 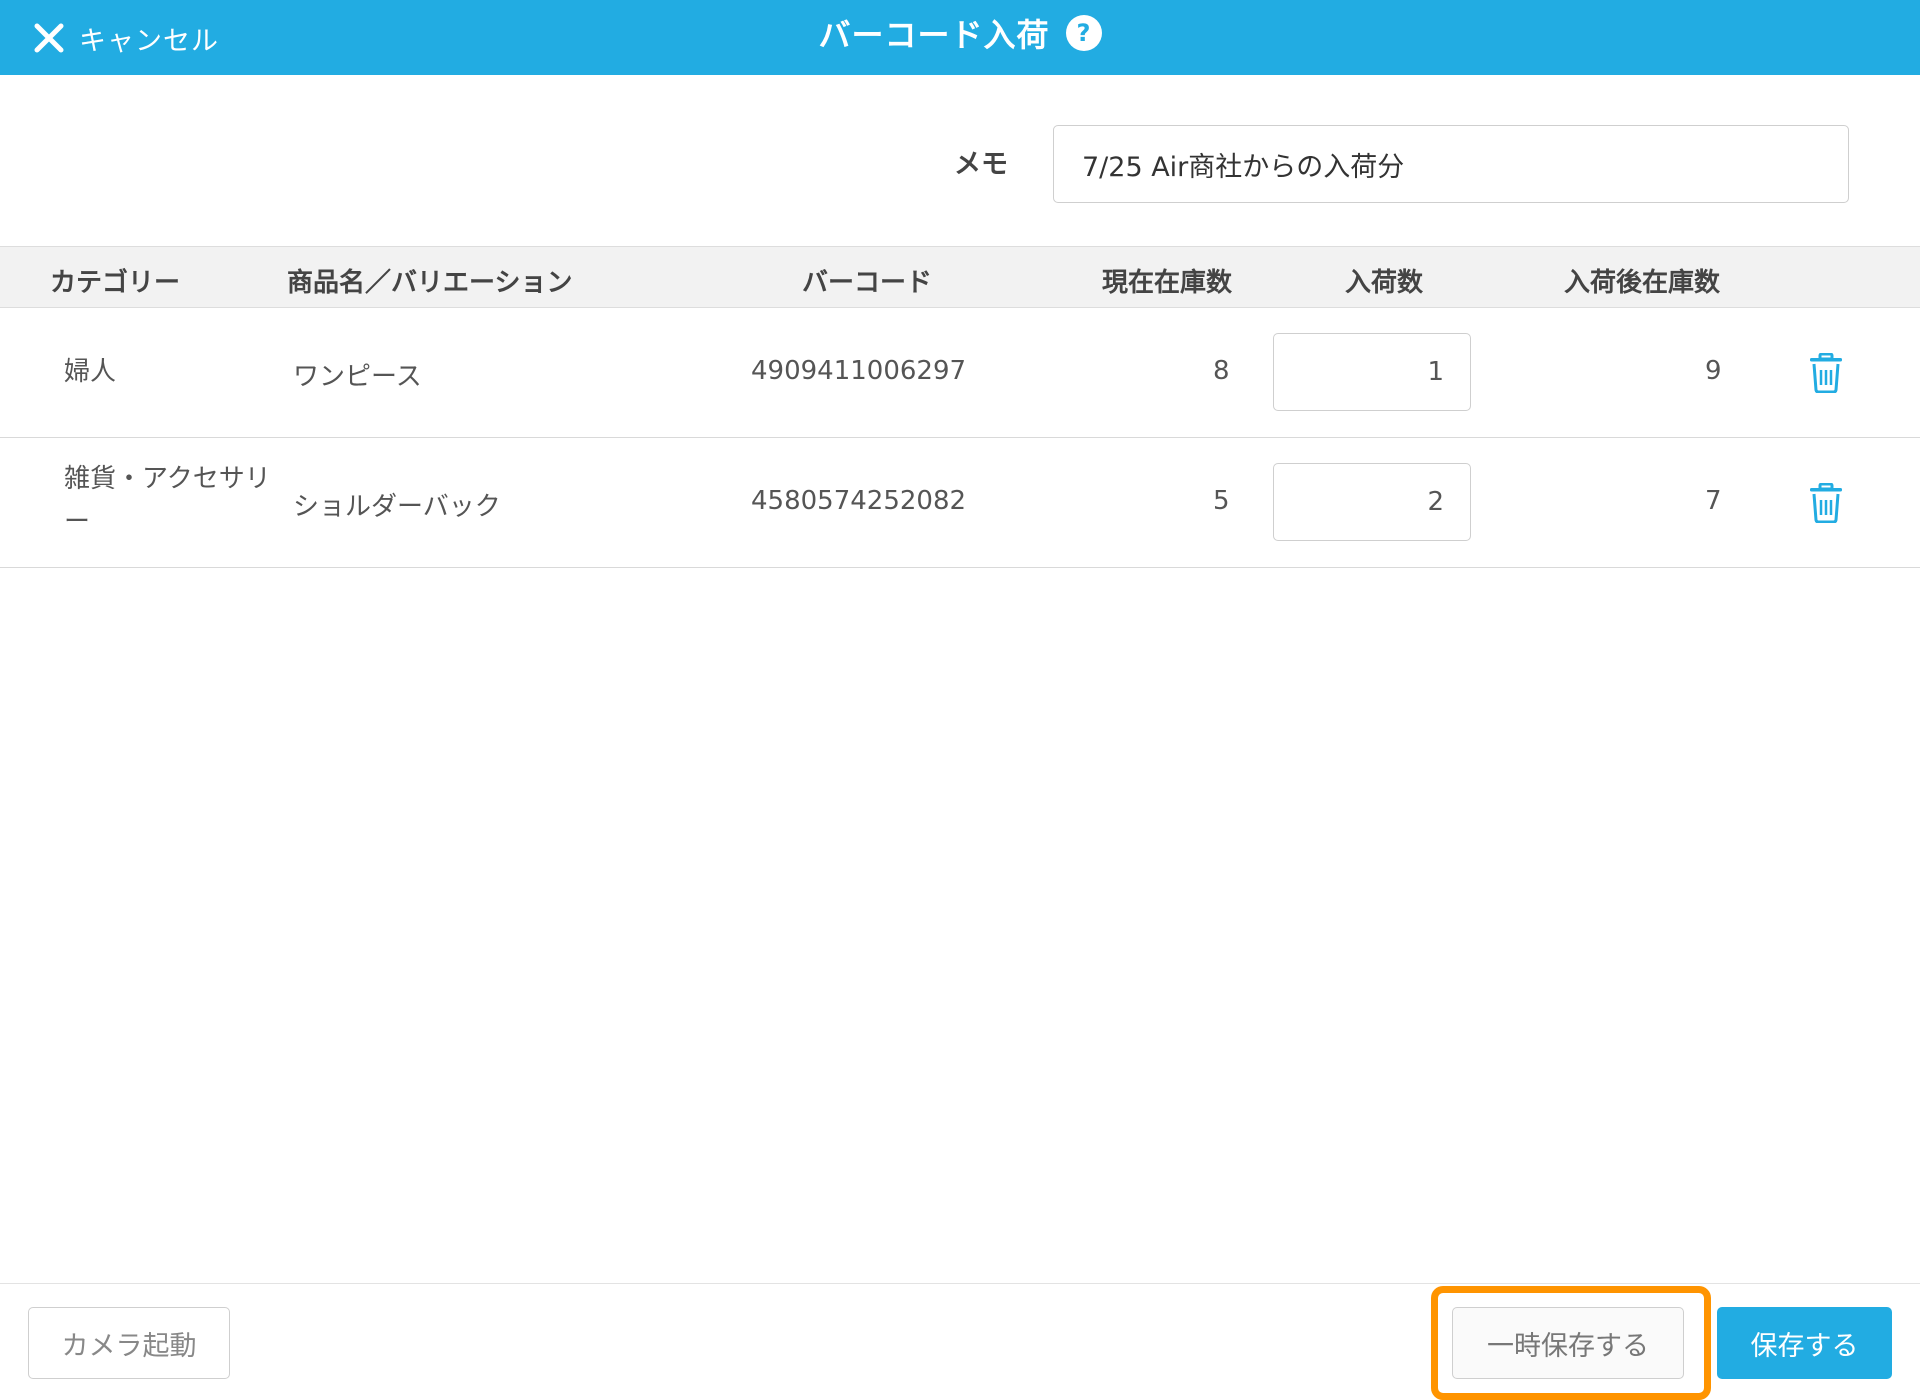 What do you see at coordinates (1083, 33) in the screenshot?
I see `help-icon: ?` at bounding box center [1083, 33].